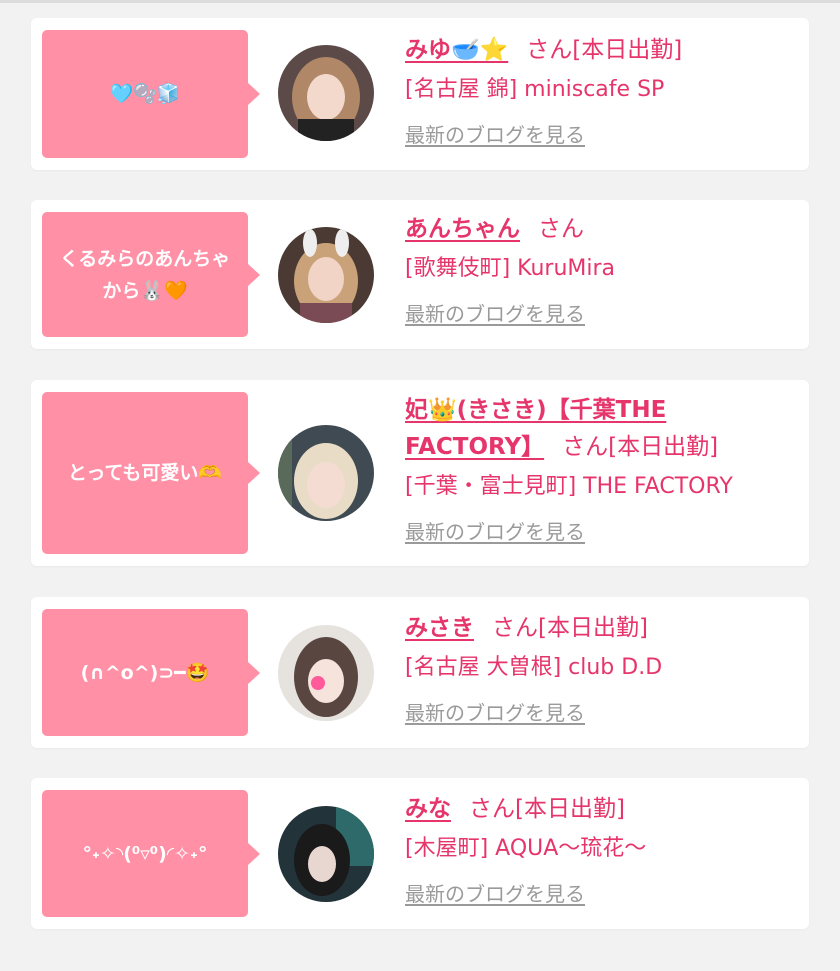  What do you see at coordinates (420, 1) in the screenshot?
I see `top-divider` at bounding box center [420, 1].